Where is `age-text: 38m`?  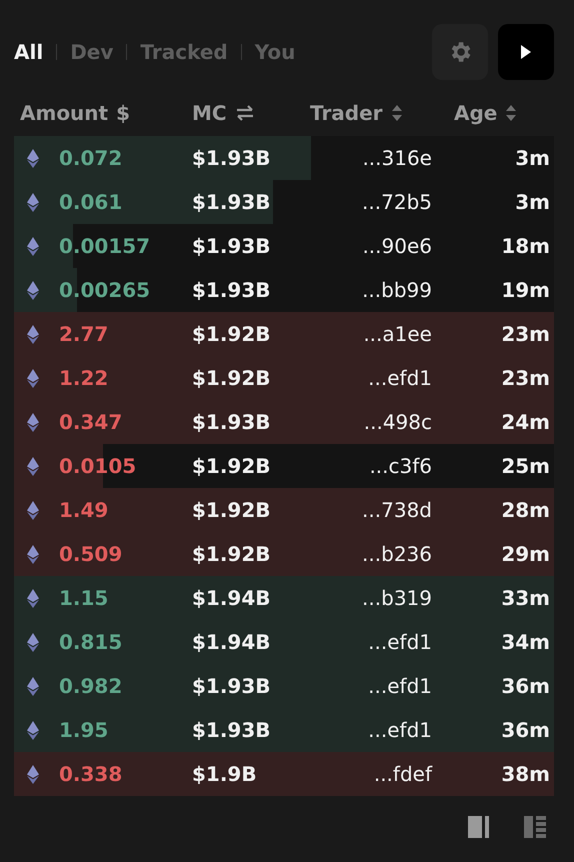 age-text: 38m is located at coordinates (525, 774).